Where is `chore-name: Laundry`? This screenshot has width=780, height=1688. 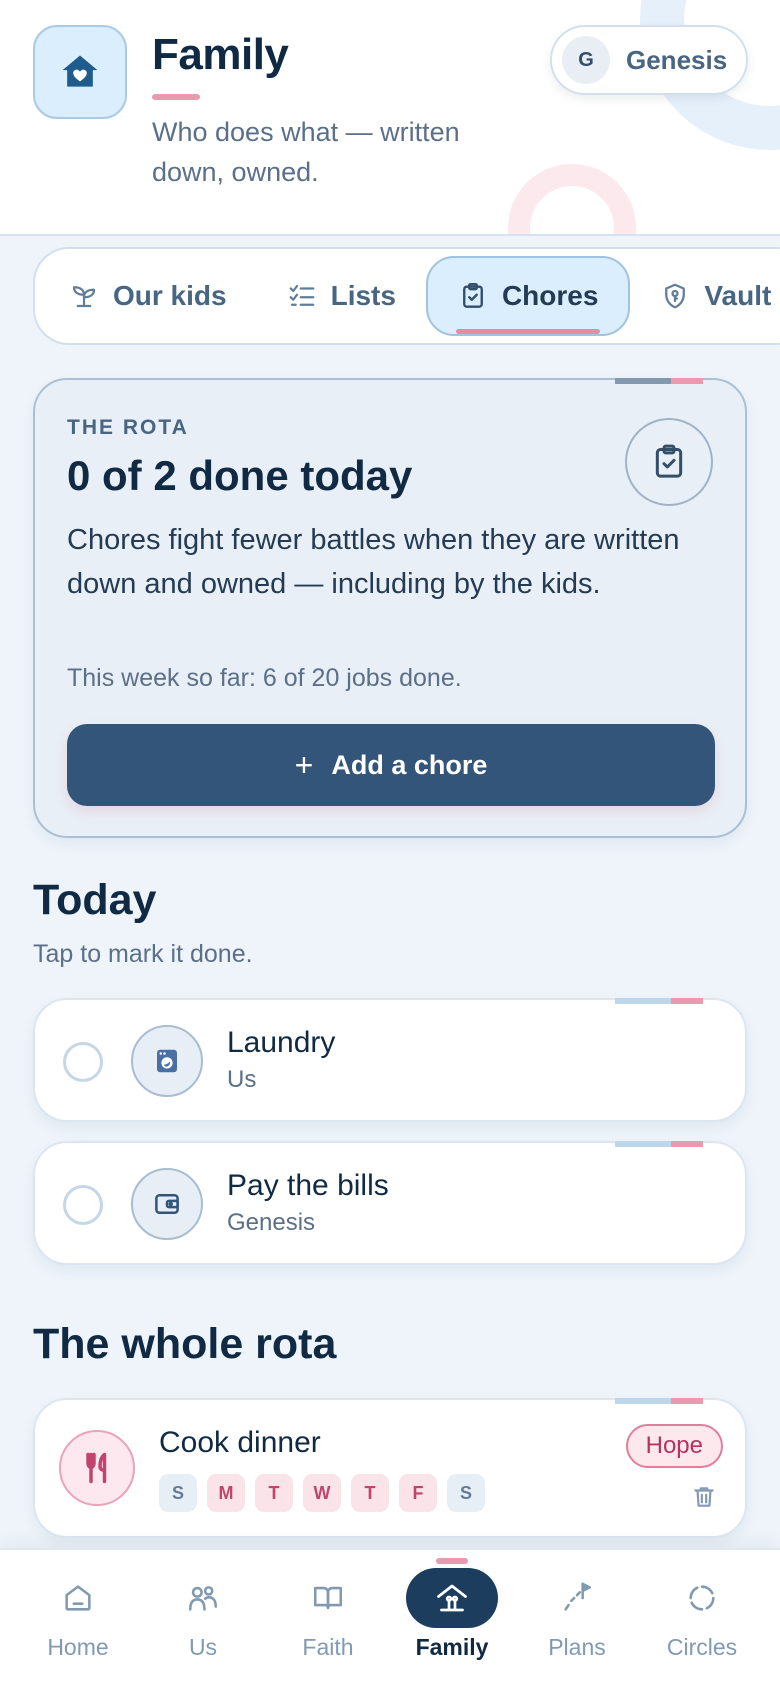 chore-name: Laundry is located at coordinates (281, 1042).